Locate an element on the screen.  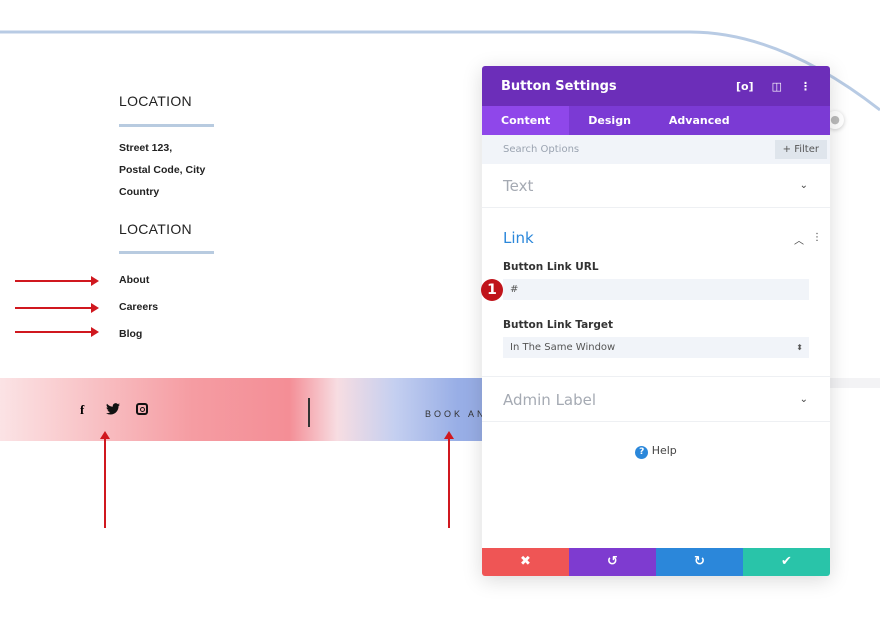
instagram-icon is located at coordinates (142, 409).